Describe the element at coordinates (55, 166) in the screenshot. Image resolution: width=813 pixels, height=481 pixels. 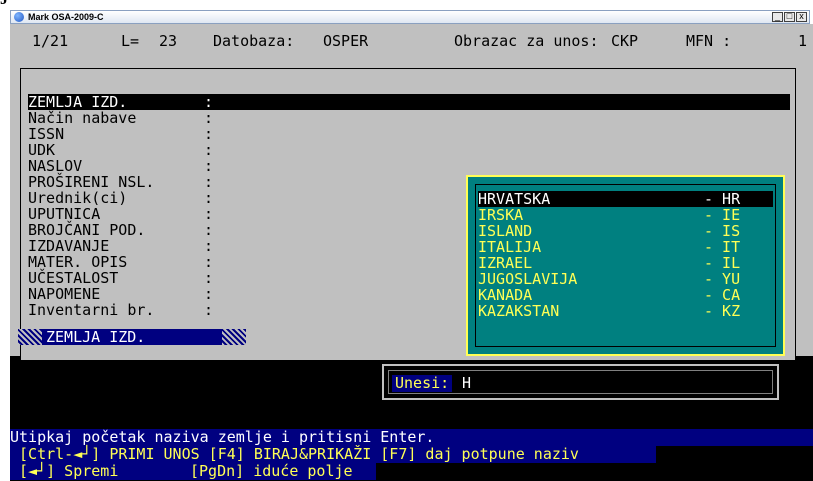
I see `field-label: NASLOV` at that location.